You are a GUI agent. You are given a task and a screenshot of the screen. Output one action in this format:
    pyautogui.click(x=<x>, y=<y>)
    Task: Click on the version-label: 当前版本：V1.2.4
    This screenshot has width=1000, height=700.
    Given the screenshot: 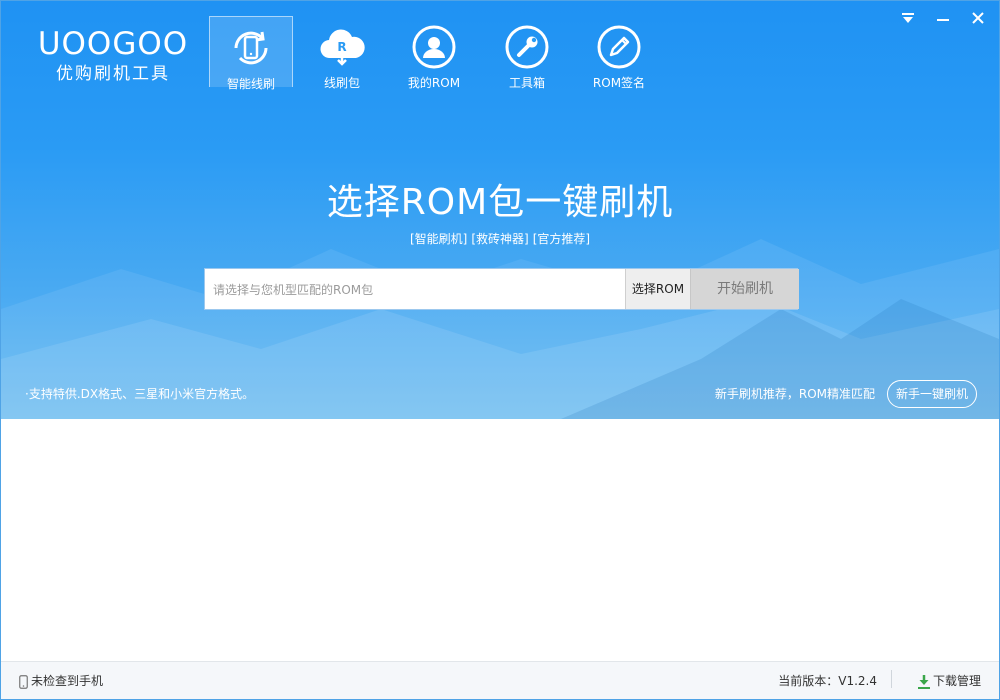 What is the action you would take?
    pyautogui.click(x=827, y=681)
    